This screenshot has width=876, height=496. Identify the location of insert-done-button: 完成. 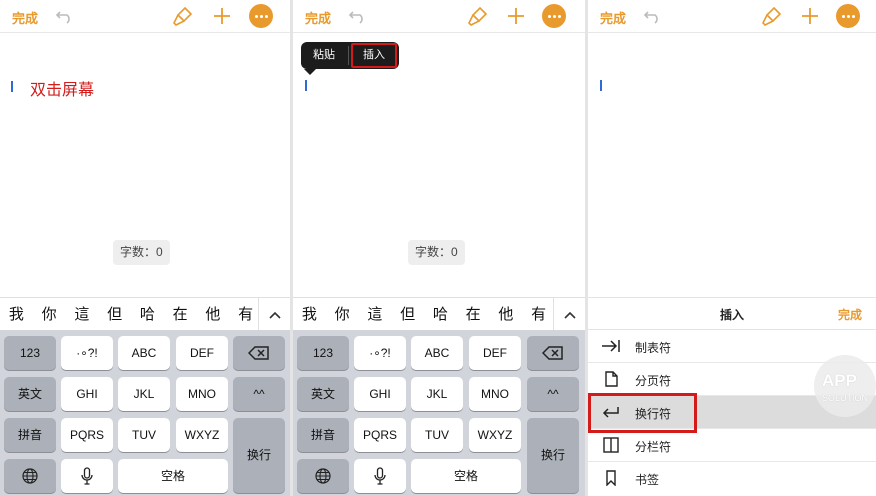
(850, 314).